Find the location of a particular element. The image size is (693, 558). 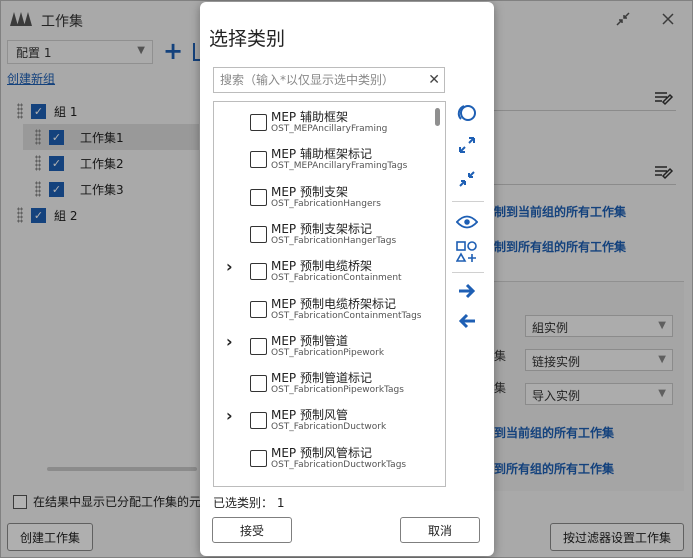

category-item: MEP 预制风管标记 OST_FabricationDuctworkTags is located at coordinates (324, 456).